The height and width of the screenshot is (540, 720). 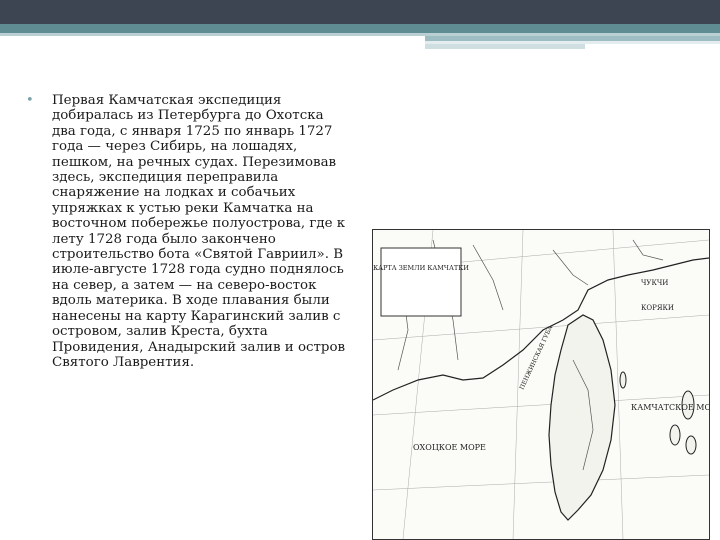 I want to click on title-bar, so click(x=360, y=12).